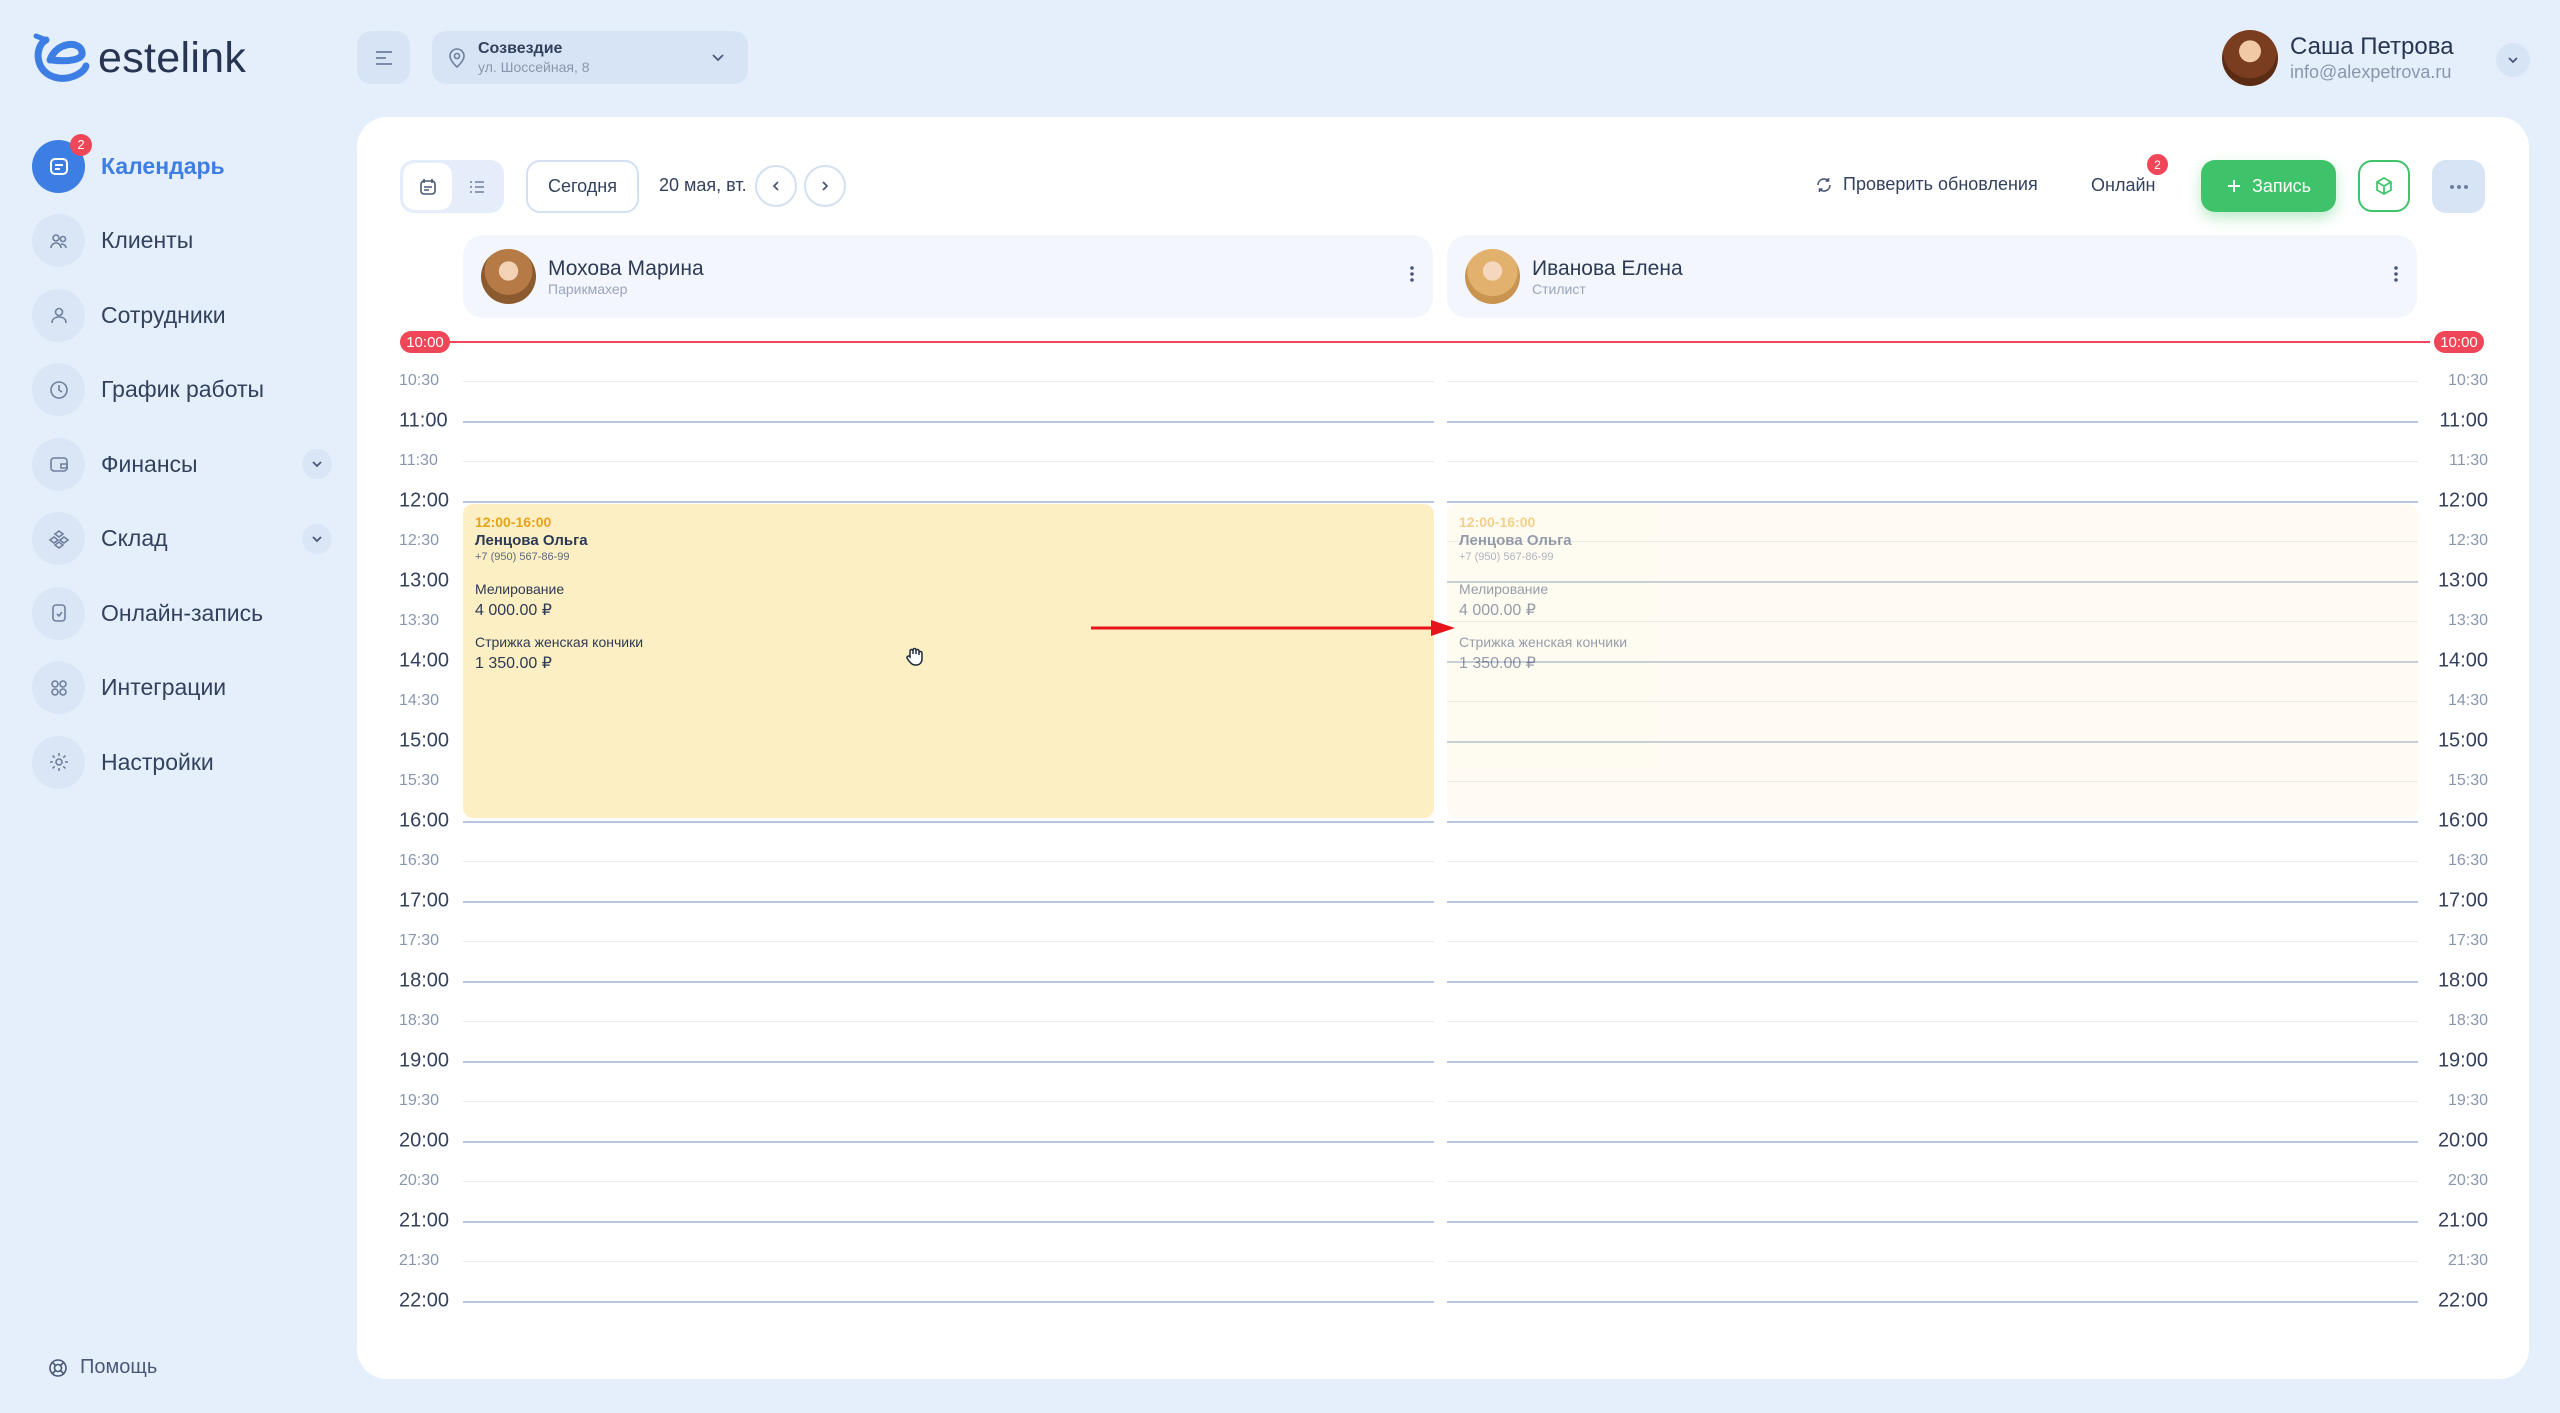 Image resolution: width=2560 pixels, height=1413 pixels. Describe the element at coordinates (182, 315) in the screenshot. I see `sidebar-item-staff: Сотрудники` at that location.